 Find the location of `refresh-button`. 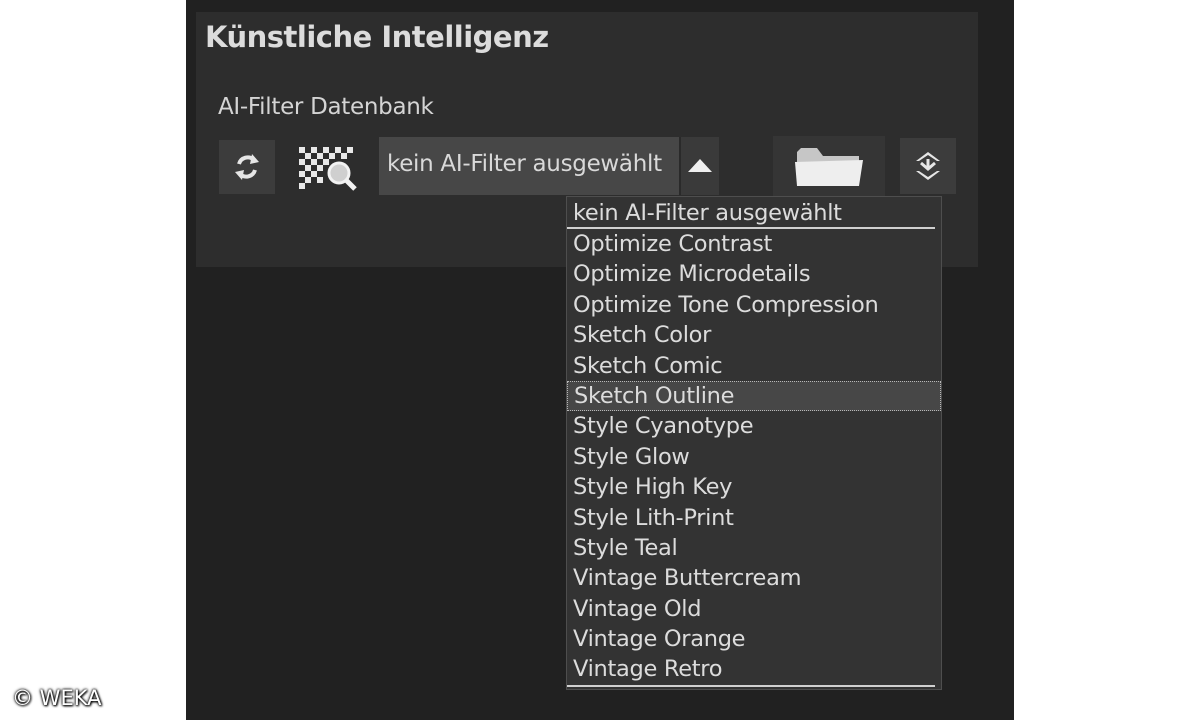

refresh-button is located at coordinates (247, 167).